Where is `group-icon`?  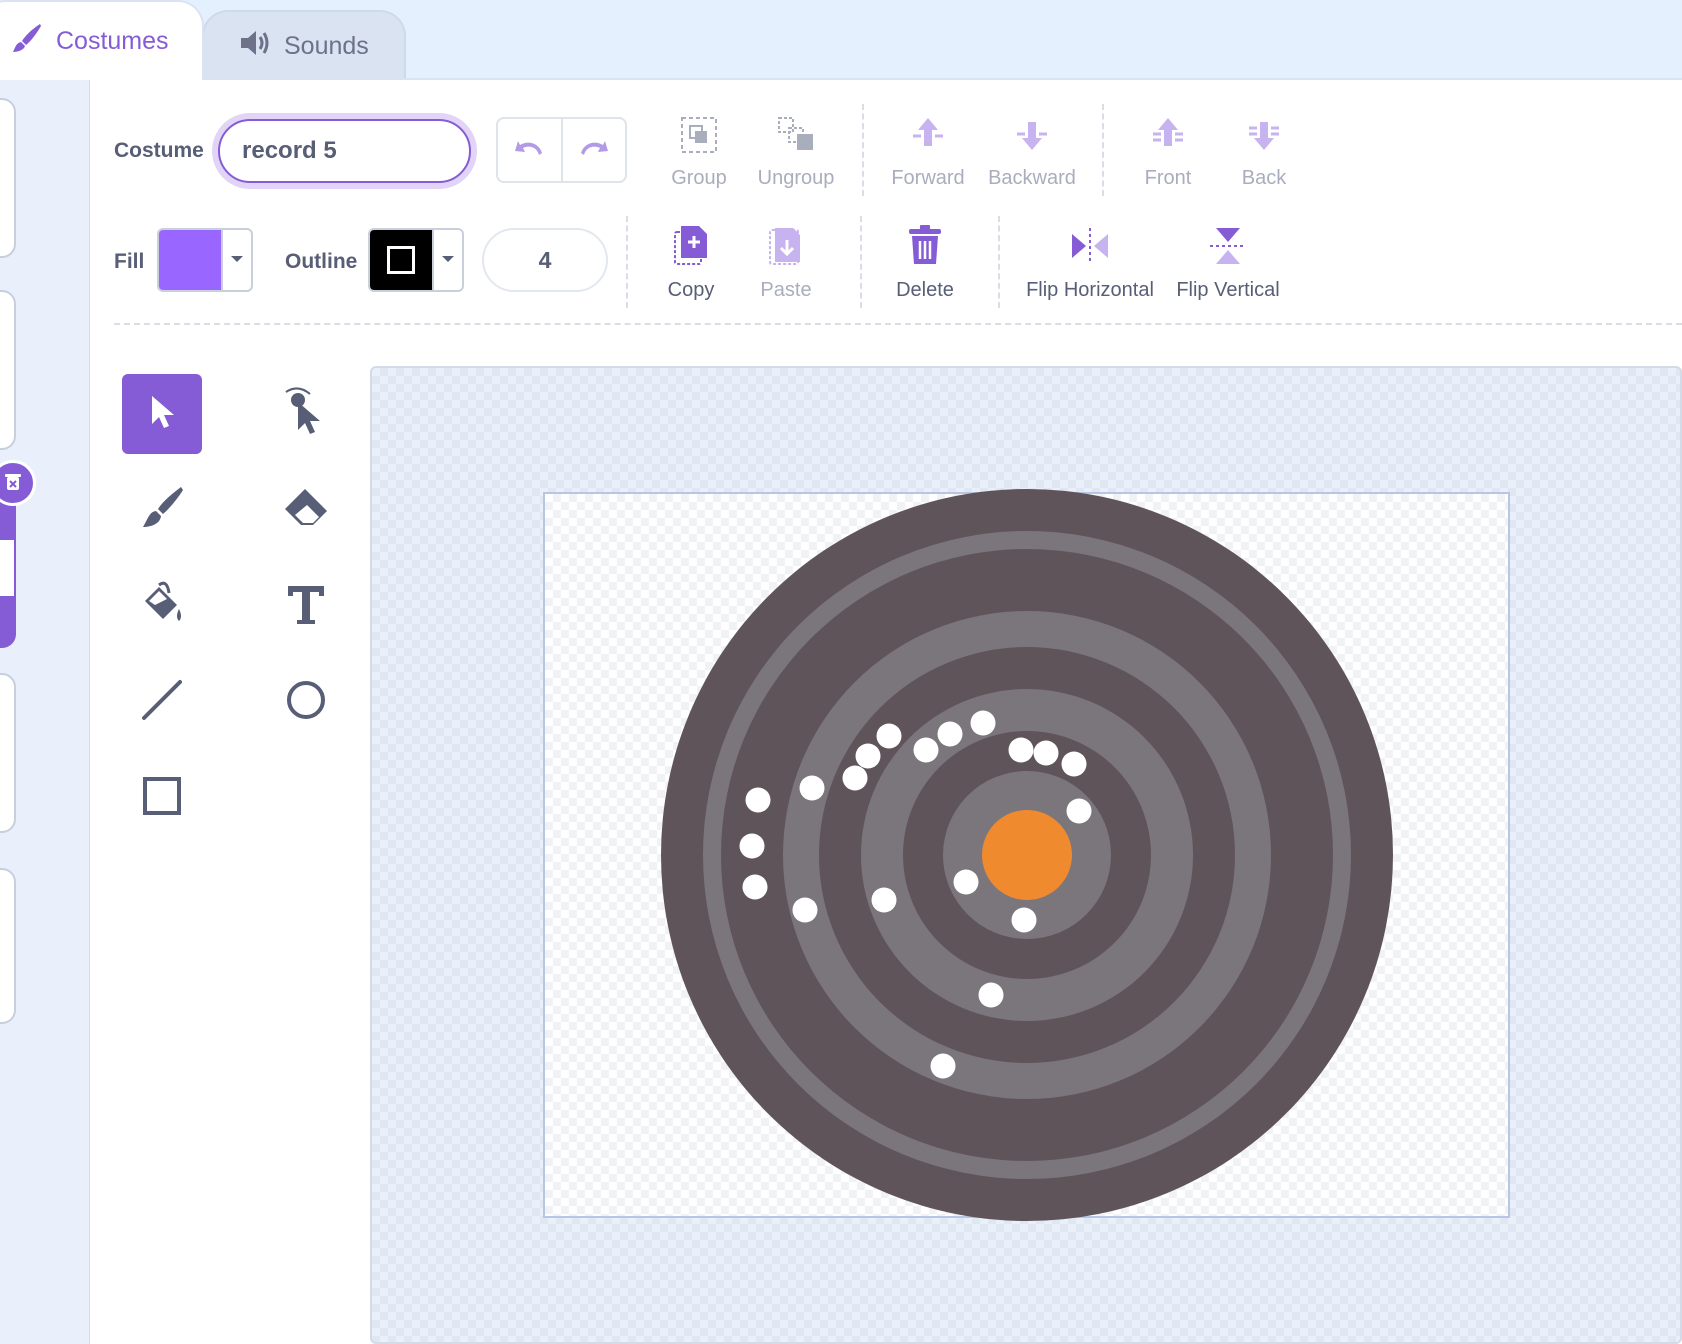
group-icon is located at coordinates (699, 137).